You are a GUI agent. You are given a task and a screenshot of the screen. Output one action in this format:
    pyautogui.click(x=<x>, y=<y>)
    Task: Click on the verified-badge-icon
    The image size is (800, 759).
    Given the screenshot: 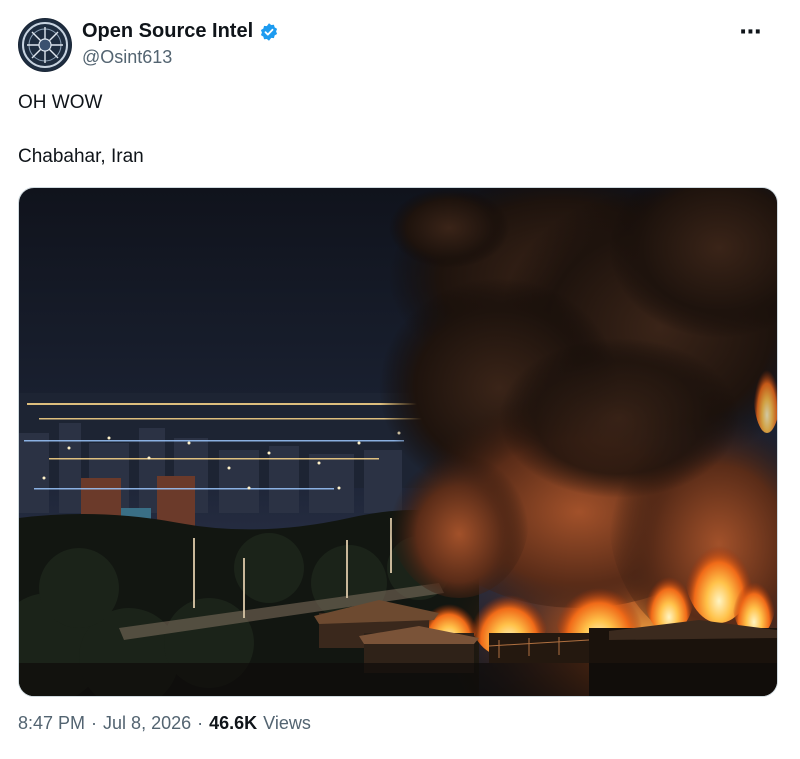 What is the action you would take?
    pyautogui.click(x=269, y=32)
    